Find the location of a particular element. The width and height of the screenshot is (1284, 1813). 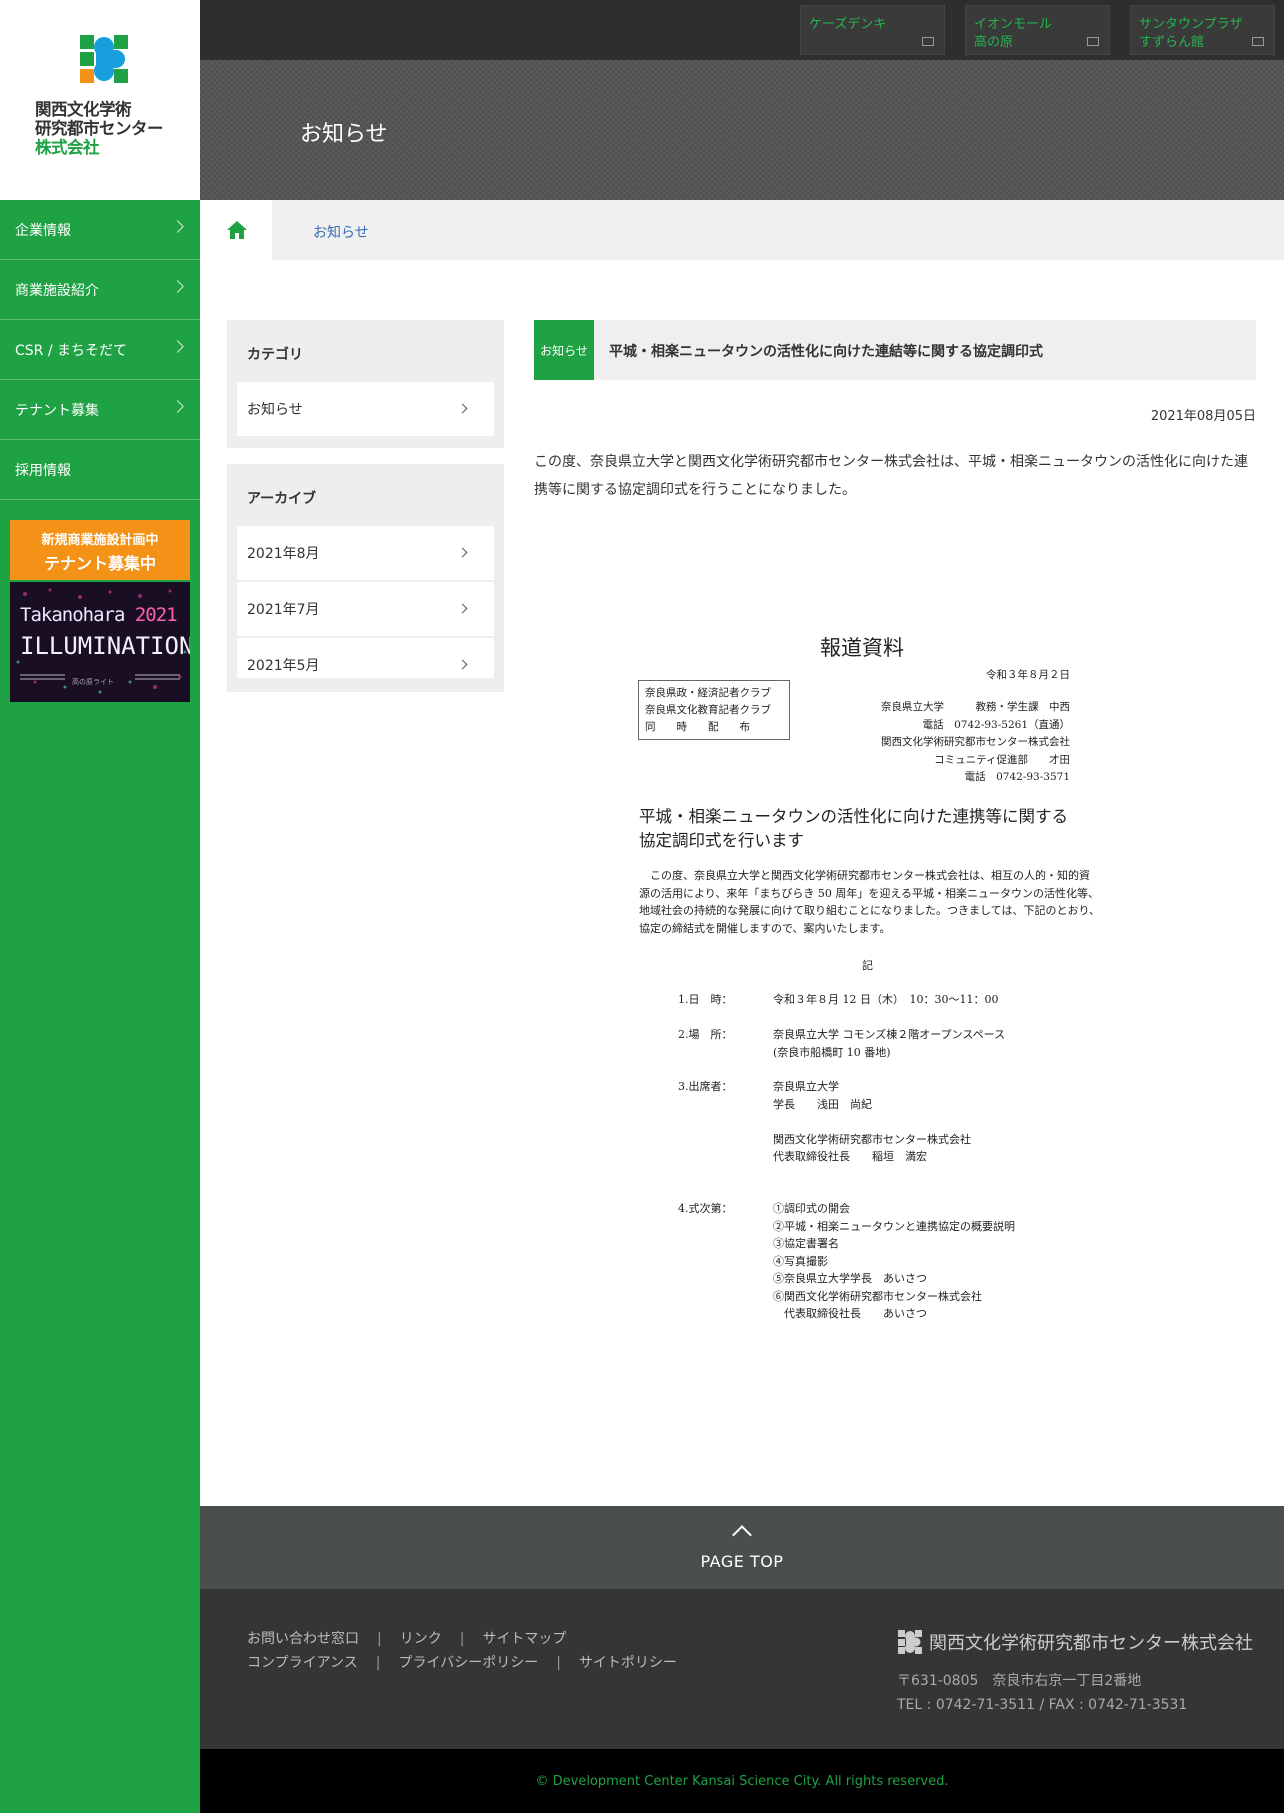

category-badge: お知らせ is located at coordinates (564, 350).